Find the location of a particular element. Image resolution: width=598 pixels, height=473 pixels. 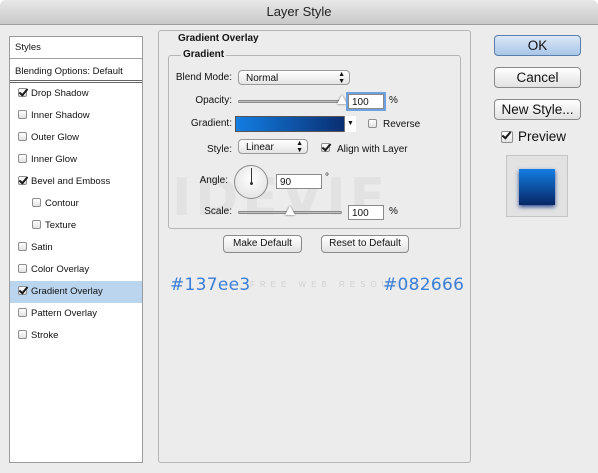

style-item-label: Bevel and Emboss is located at coordinates (71, 181).